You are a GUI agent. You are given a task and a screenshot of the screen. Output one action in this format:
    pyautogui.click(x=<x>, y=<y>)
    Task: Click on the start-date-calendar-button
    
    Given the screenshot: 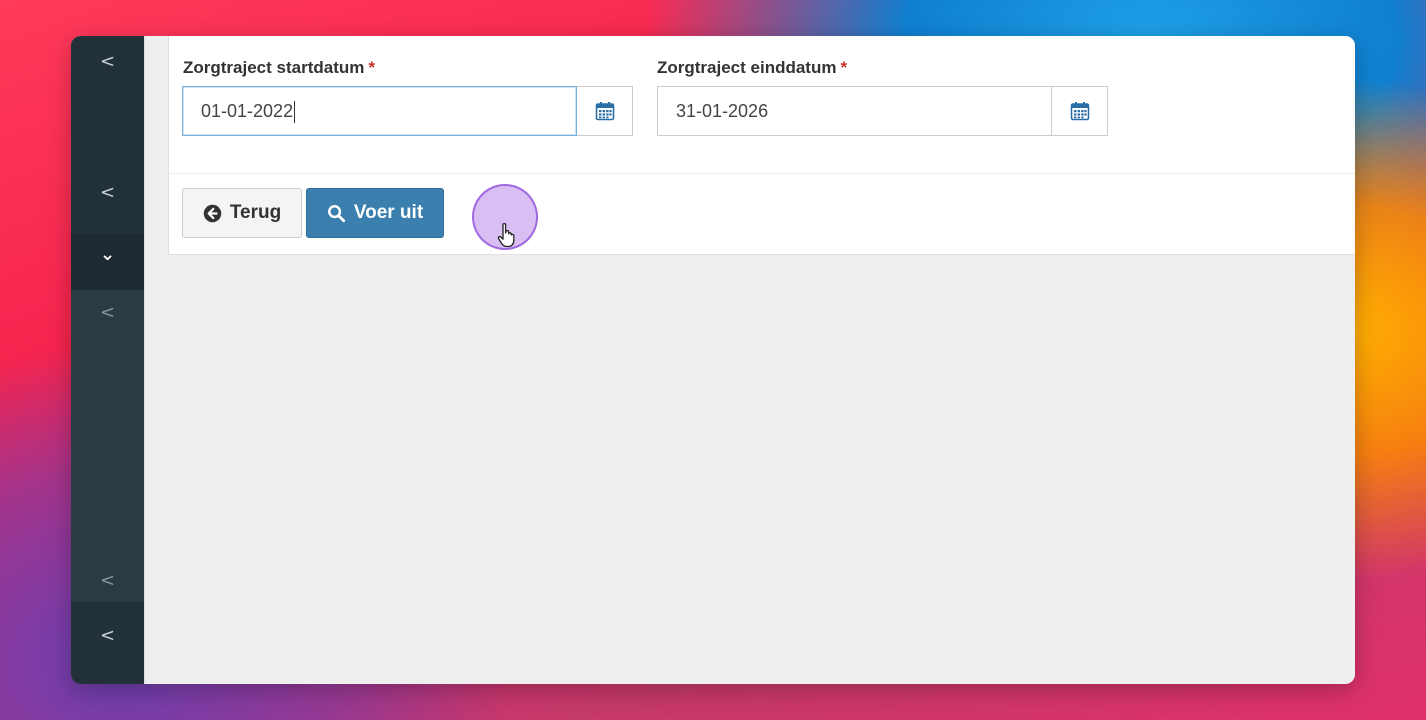 What is the action you would take?
    pyautogui.click(x=605, y=111)
    